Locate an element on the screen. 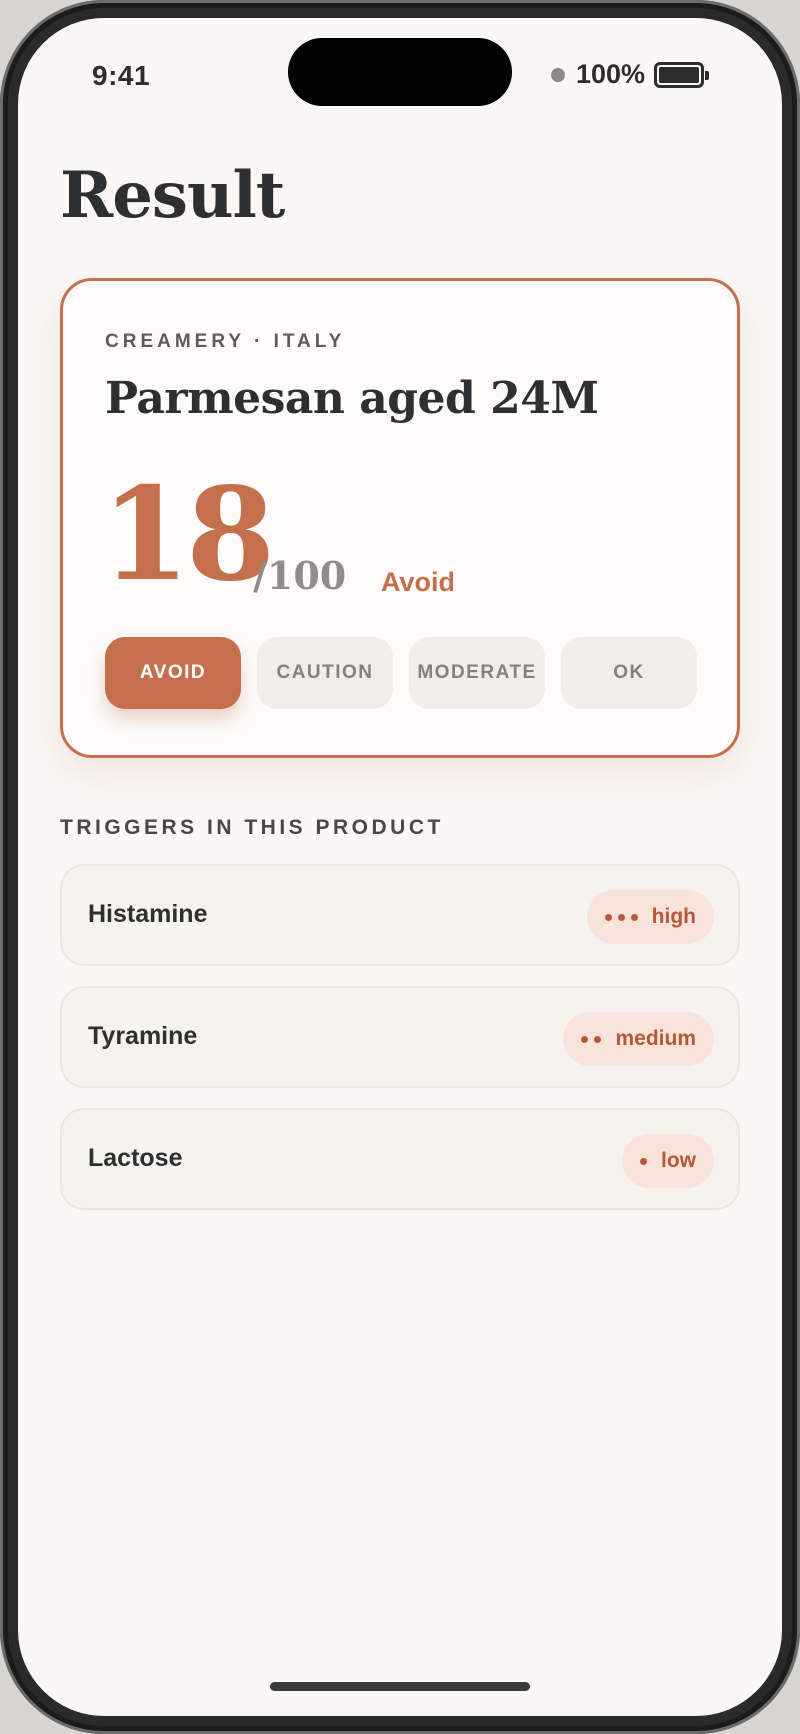 The width and height of the screenshot is (800, 1734). product-origin: CREAMERY · ITALY is located at coordinates (225, 341).